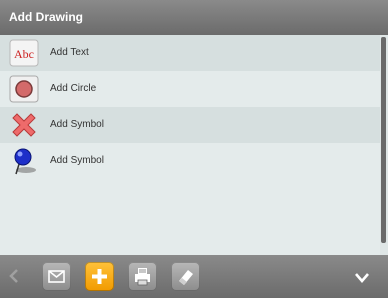 This screenshot has height=298, width=388. What do you see at coordinates (194, 17) in the screenshot?
I see `title-bar: Add Drawing` at bounding box center [194, 17].